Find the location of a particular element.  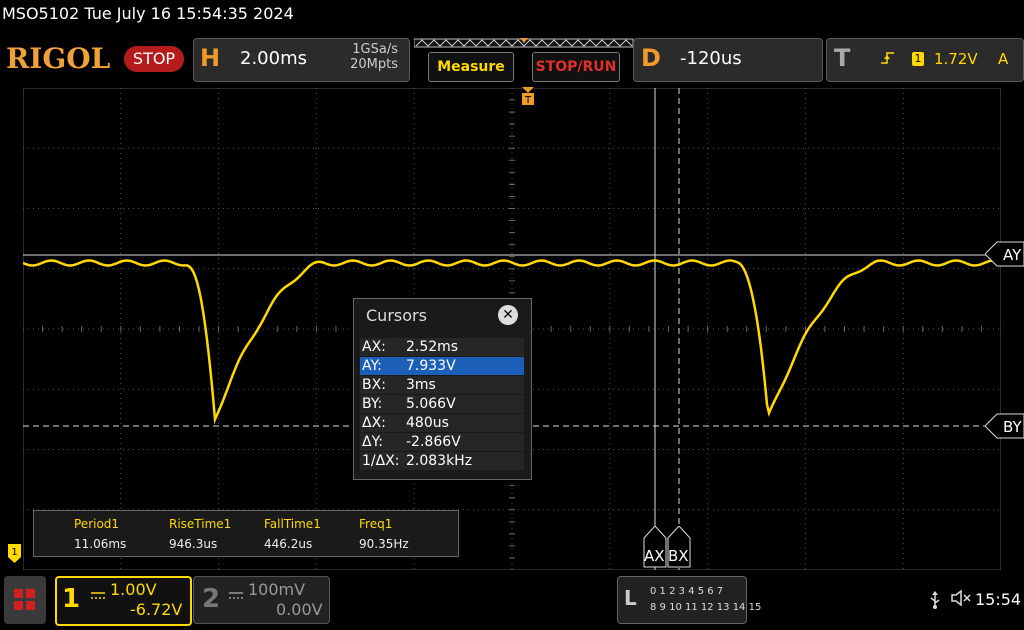

channel1-marker-label: 1 is located at coordinates (14, 552).